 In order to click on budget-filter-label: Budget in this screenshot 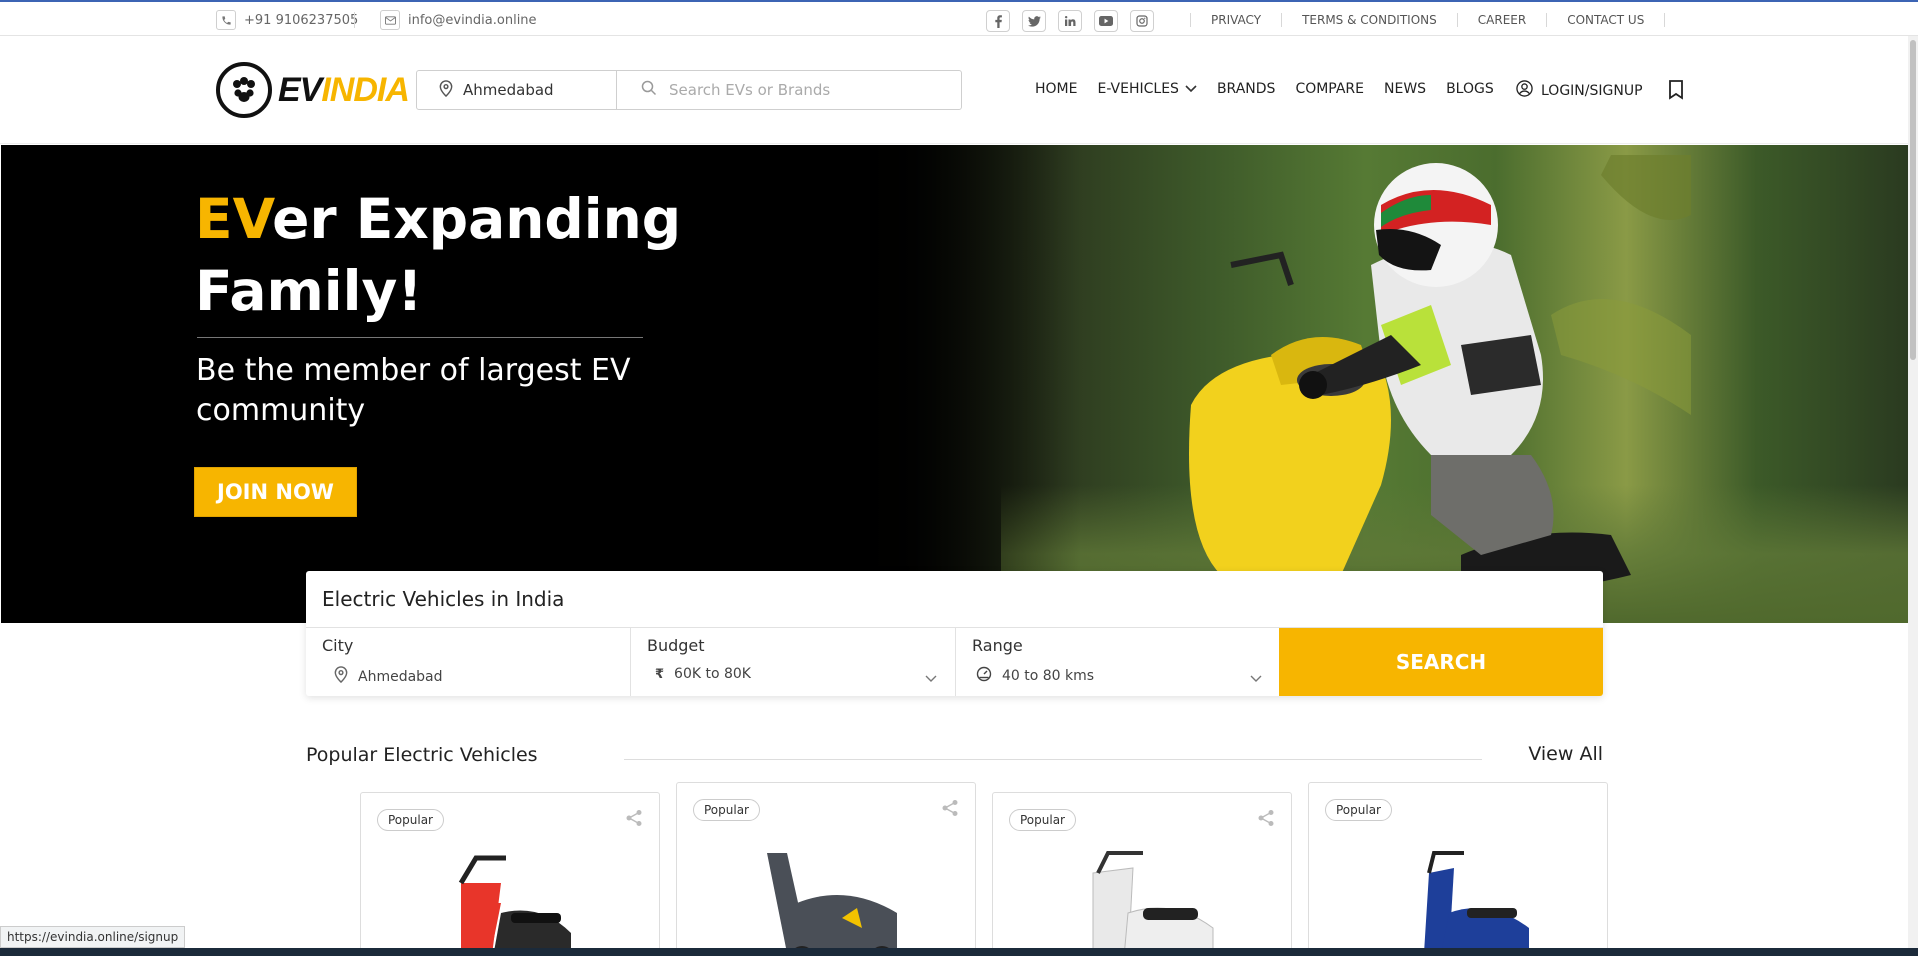, I will do `click(676, 645)`.